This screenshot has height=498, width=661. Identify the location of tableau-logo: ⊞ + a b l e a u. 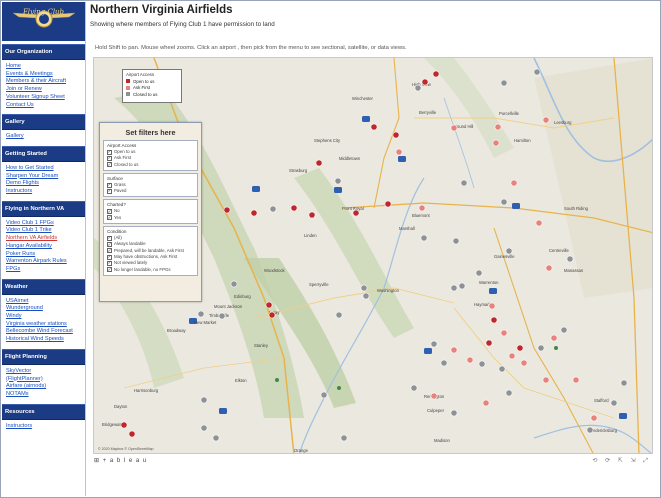
(120, 460).